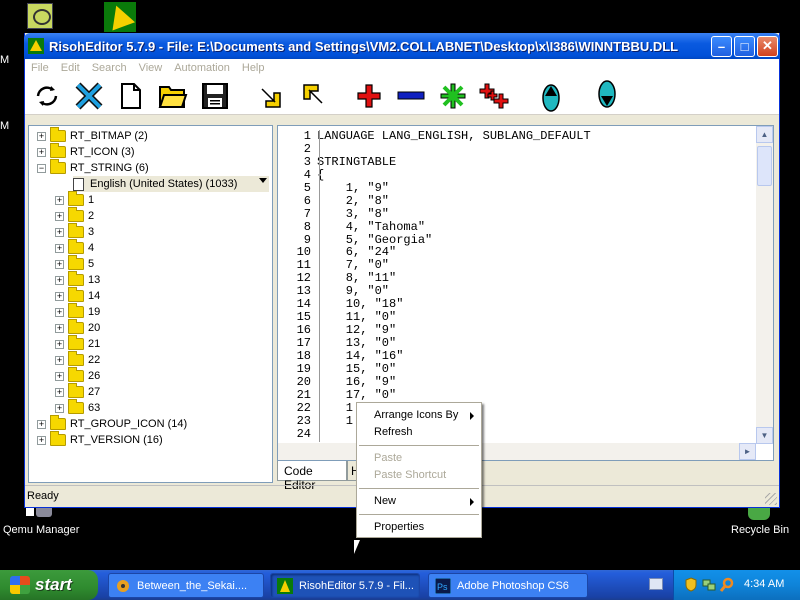  I want to click on tree-item-string-block: +14, so click(77, 295).